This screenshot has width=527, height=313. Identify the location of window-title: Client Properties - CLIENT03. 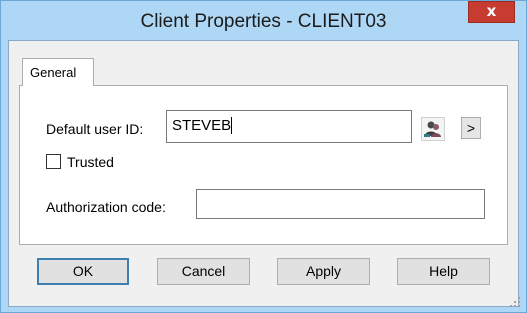
(263, 21).